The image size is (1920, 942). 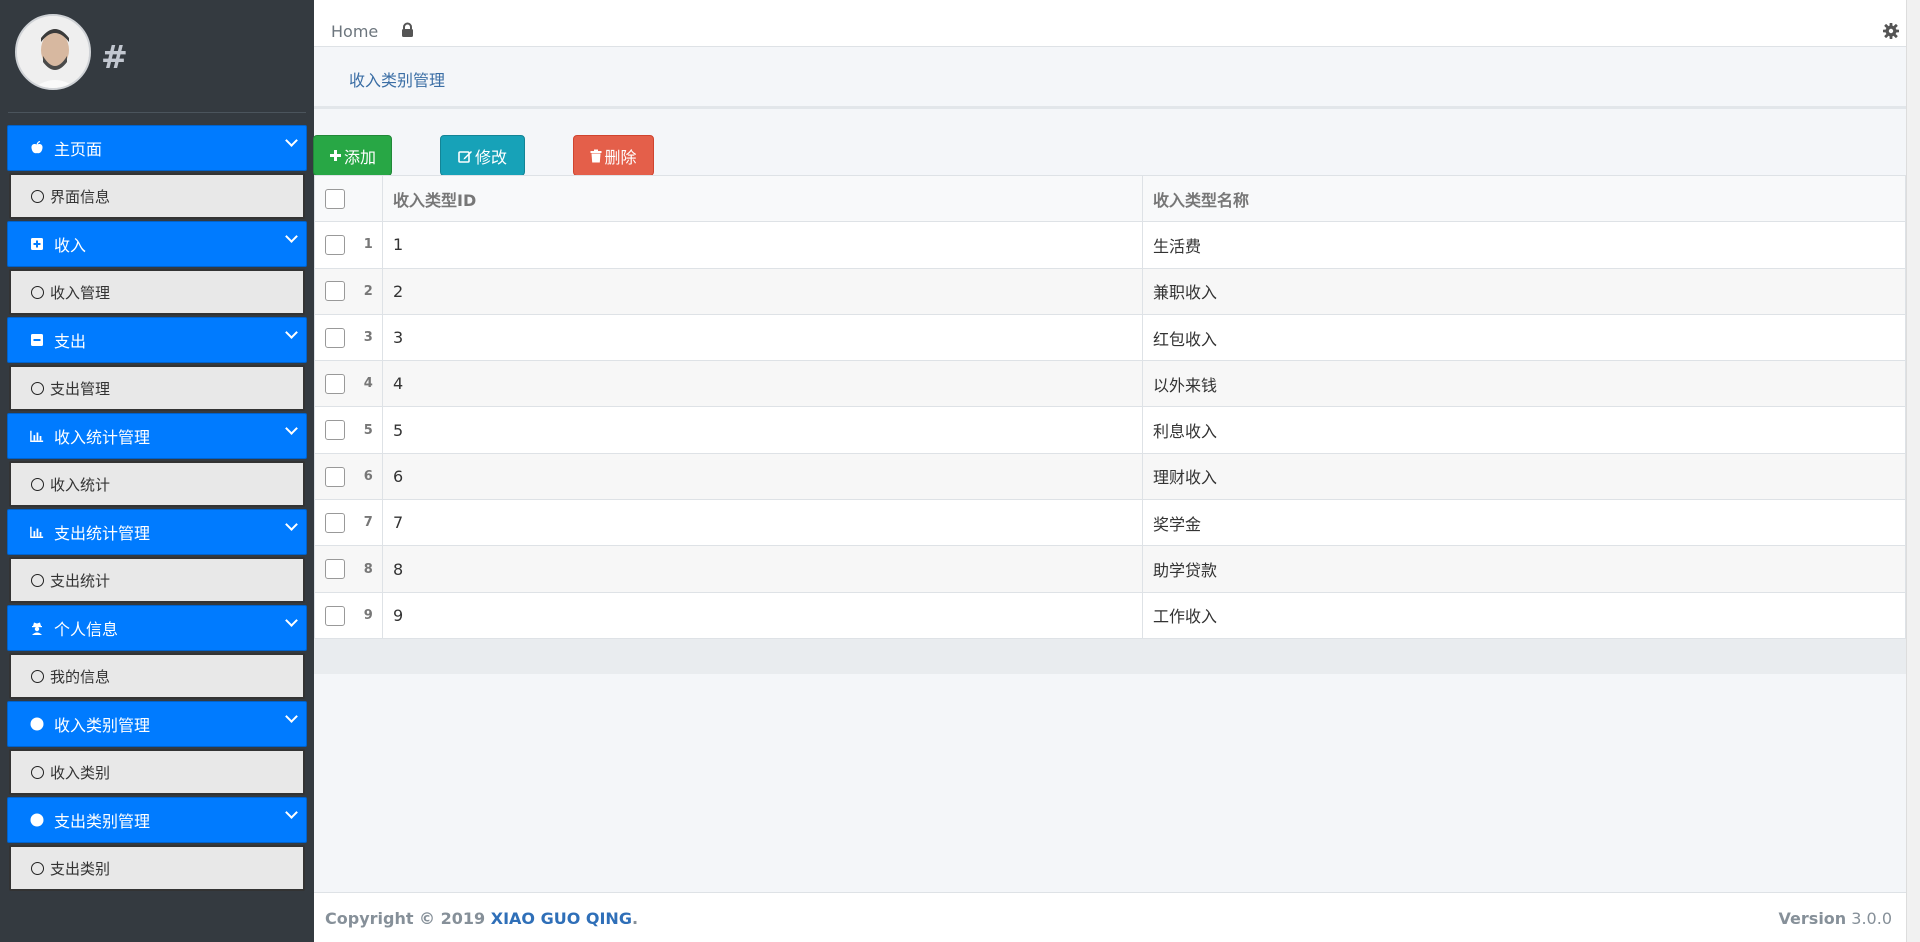 I want to click on menu-head-income: 收入, so click(x=157, y=244).